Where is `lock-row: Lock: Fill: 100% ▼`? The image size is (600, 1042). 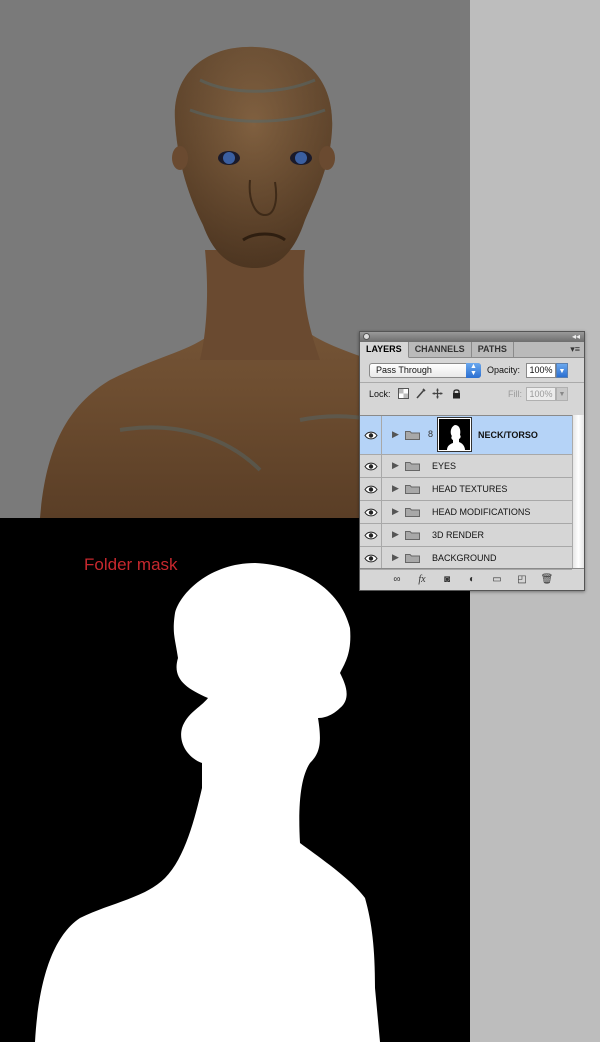 lock-row: Lock: Fill: 100% ▼ is located at coordinates (472, 393).